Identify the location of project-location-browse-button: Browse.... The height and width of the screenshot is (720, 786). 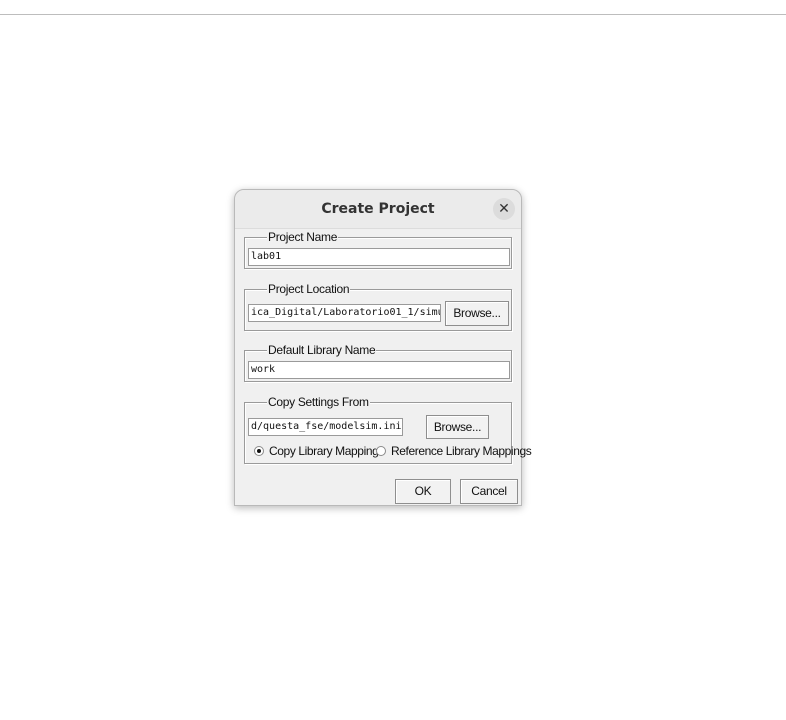
(477, 313).